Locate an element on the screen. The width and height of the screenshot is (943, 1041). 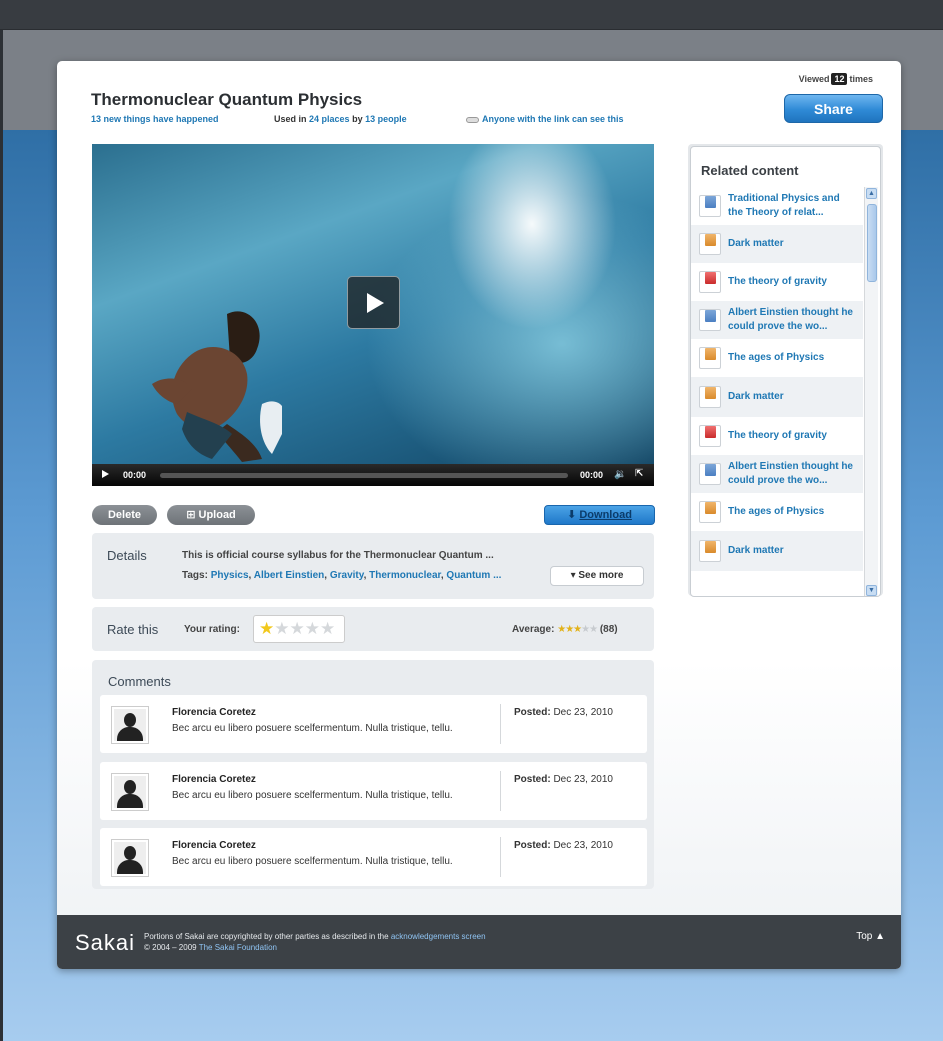
related-title: Related content is located at coordinates (750, 170).